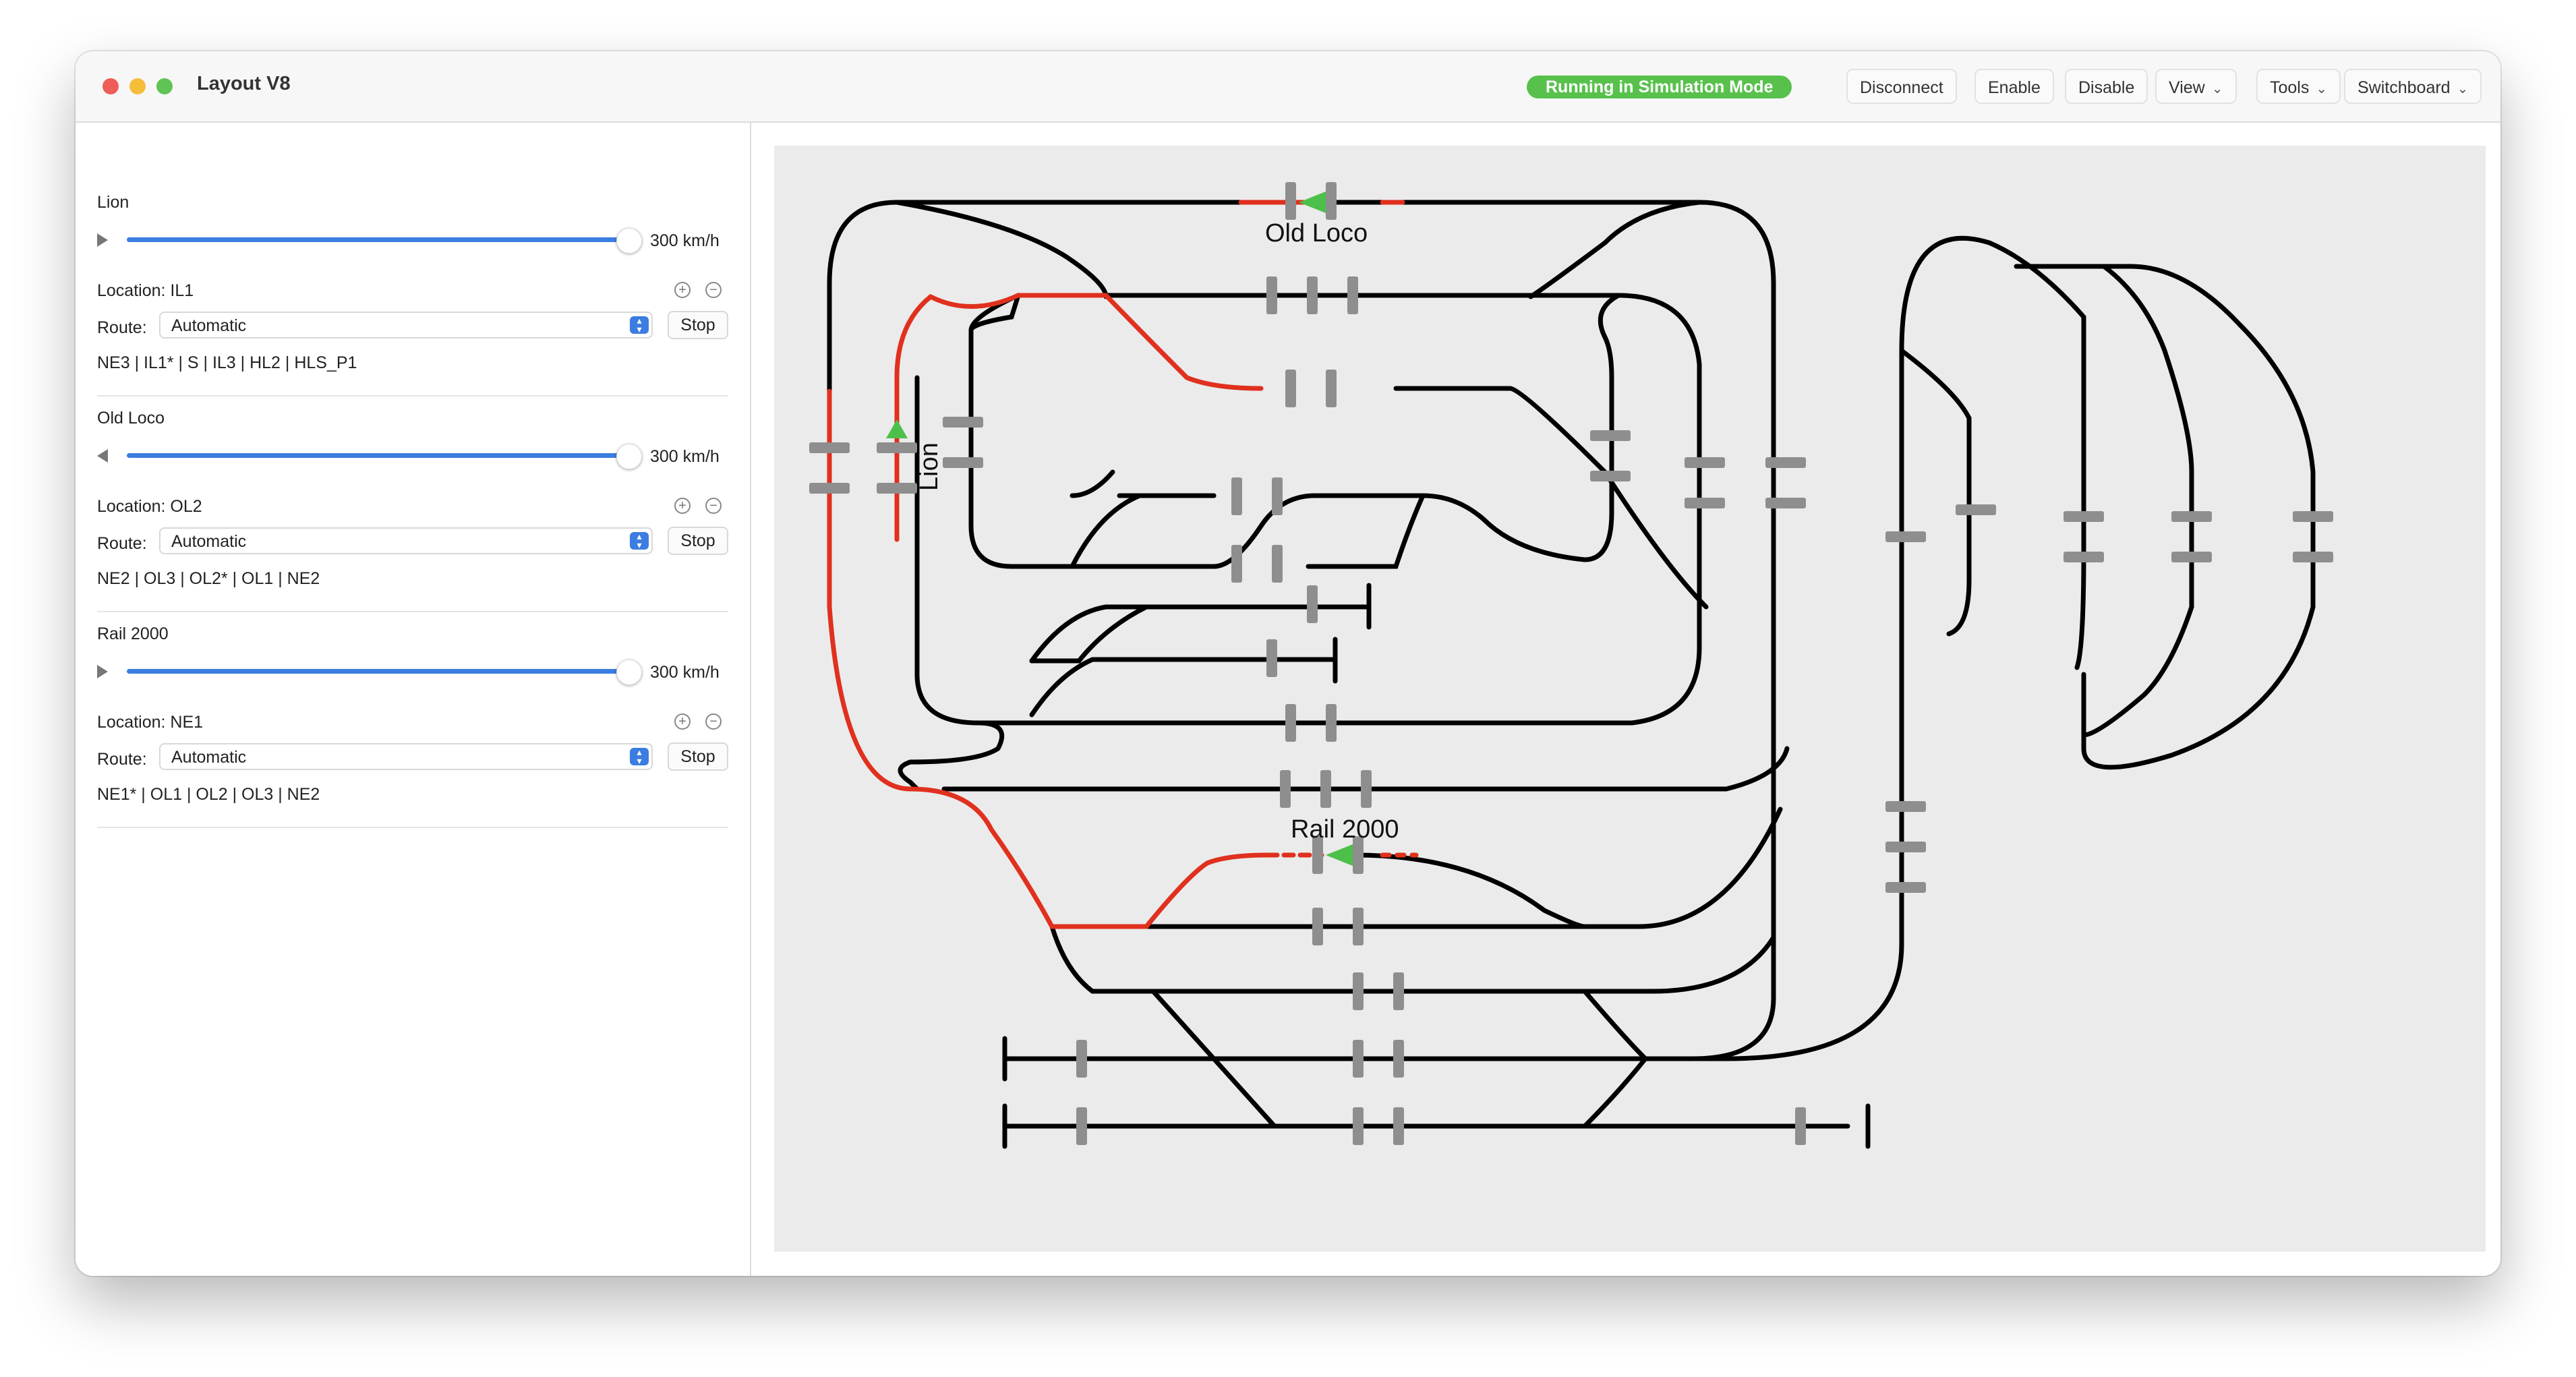 This screenshot has width=2576, height=1377. What do you see at coordinates (639, 756) in the screenshot?
I see `select-stepper-icon: ▴ ▾` at bounding box center [639, 756].